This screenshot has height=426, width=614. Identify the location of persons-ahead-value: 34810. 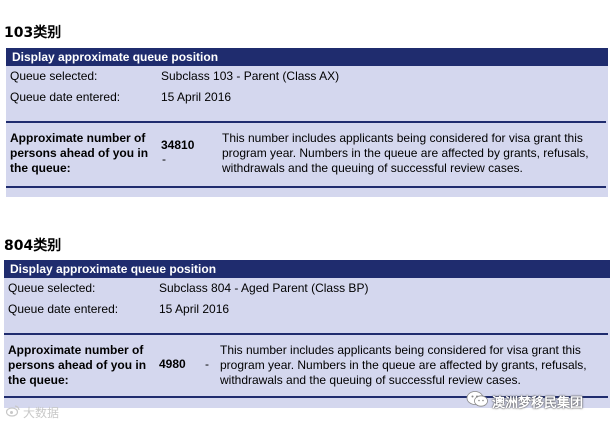
(178, 145).